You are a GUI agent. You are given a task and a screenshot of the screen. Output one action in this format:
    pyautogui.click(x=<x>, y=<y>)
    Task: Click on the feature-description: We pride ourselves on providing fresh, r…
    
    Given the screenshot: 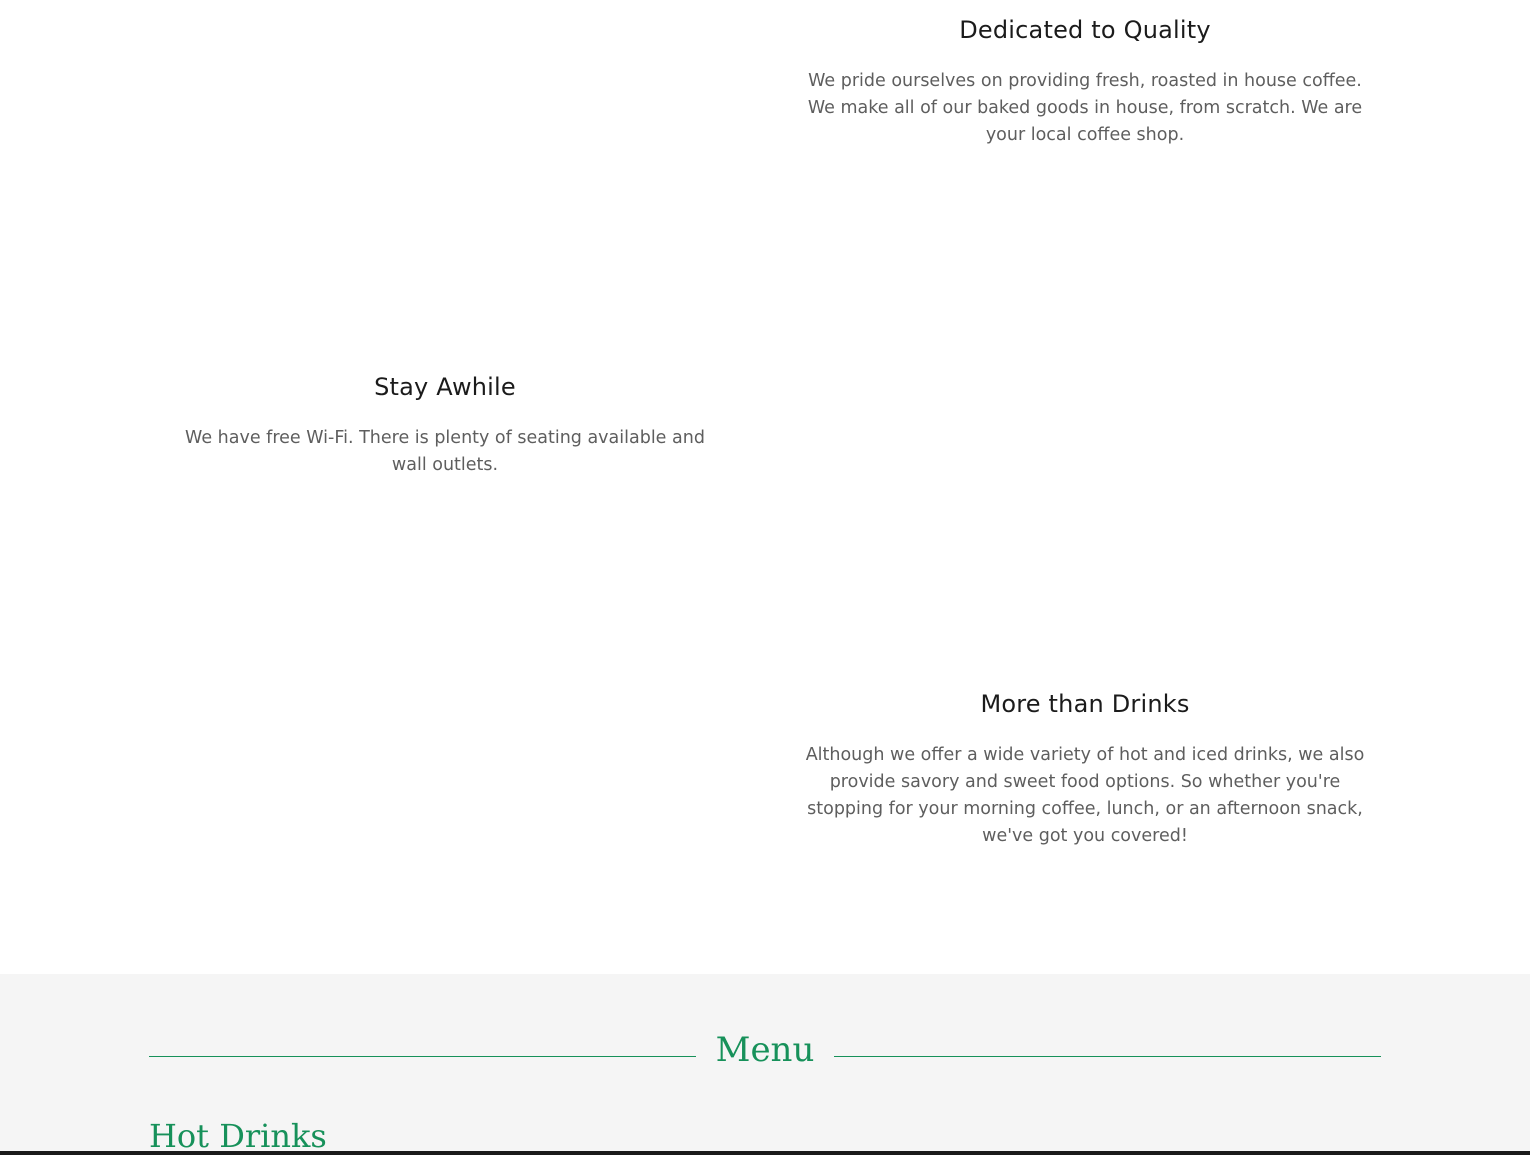 What is the action you would take?
    pyautogui.click(x=1085, y=108)
    